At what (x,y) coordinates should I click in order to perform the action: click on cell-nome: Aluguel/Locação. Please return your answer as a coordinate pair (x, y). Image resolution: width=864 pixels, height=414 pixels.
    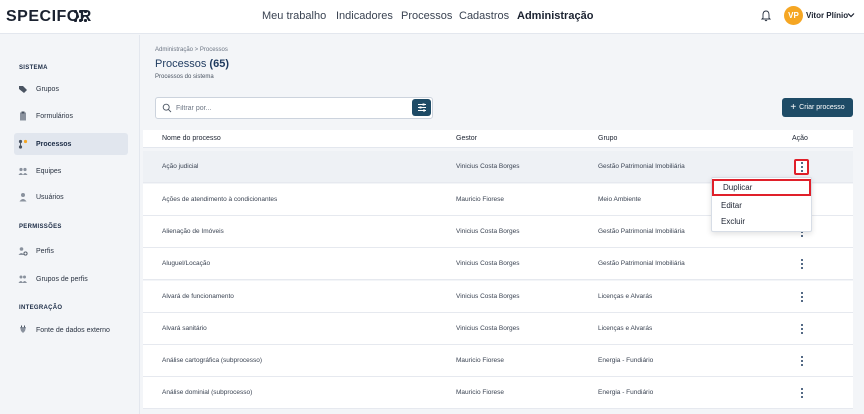
    Looking at the image, I should click on (186, 263).